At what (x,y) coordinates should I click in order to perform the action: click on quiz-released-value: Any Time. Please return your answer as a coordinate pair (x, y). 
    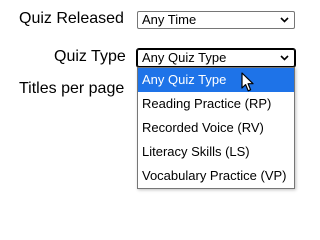
    Looking at the image, I should click on (169, 19).